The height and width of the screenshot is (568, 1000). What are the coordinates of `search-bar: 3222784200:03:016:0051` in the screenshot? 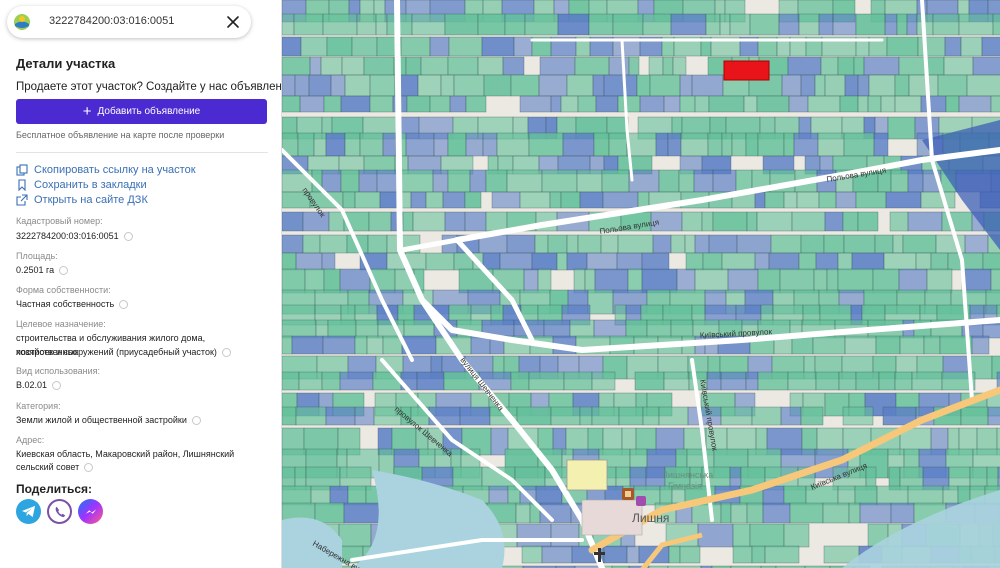 It's located at (129, 22).